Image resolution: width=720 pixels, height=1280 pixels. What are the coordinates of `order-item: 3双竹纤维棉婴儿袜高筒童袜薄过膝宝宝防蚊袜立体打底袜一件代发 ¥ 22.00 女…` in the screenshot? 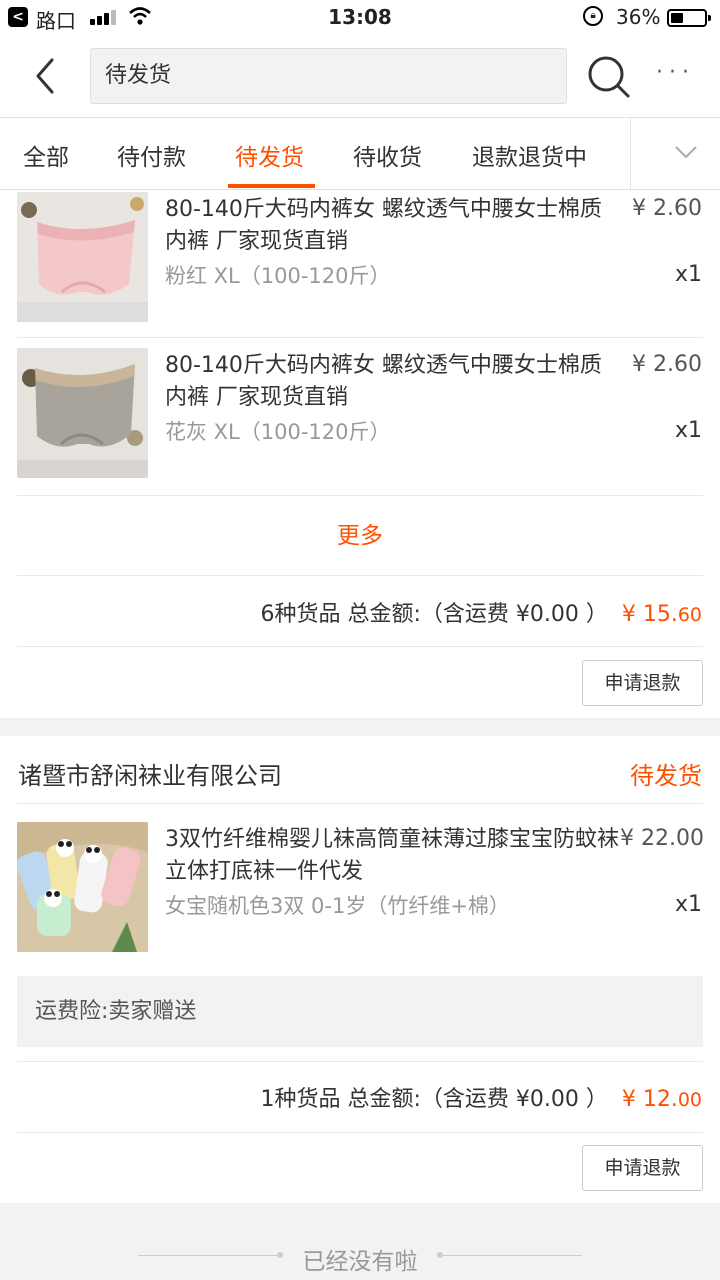 It's located at (360, 900).